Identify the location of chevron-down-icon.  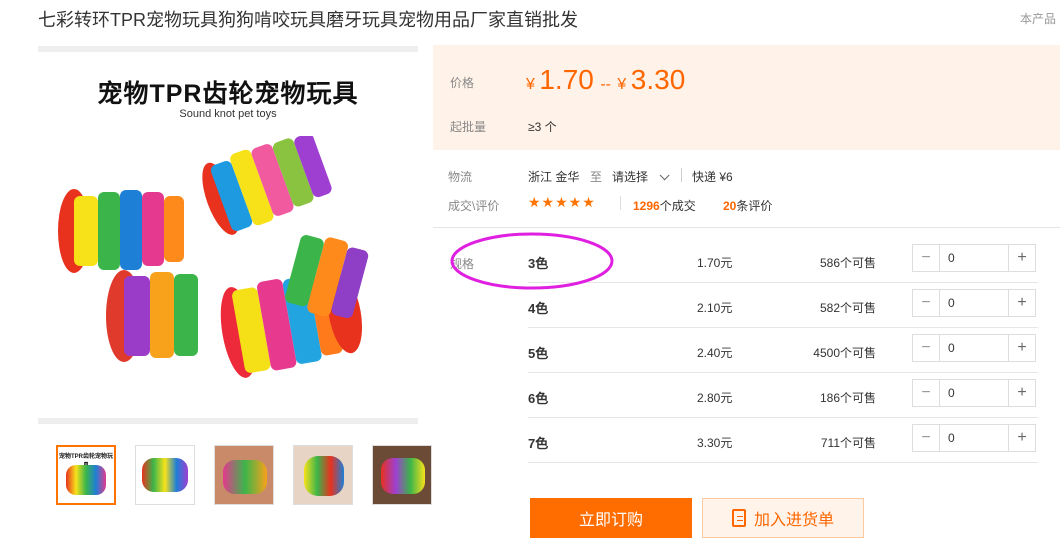
(665, 175).